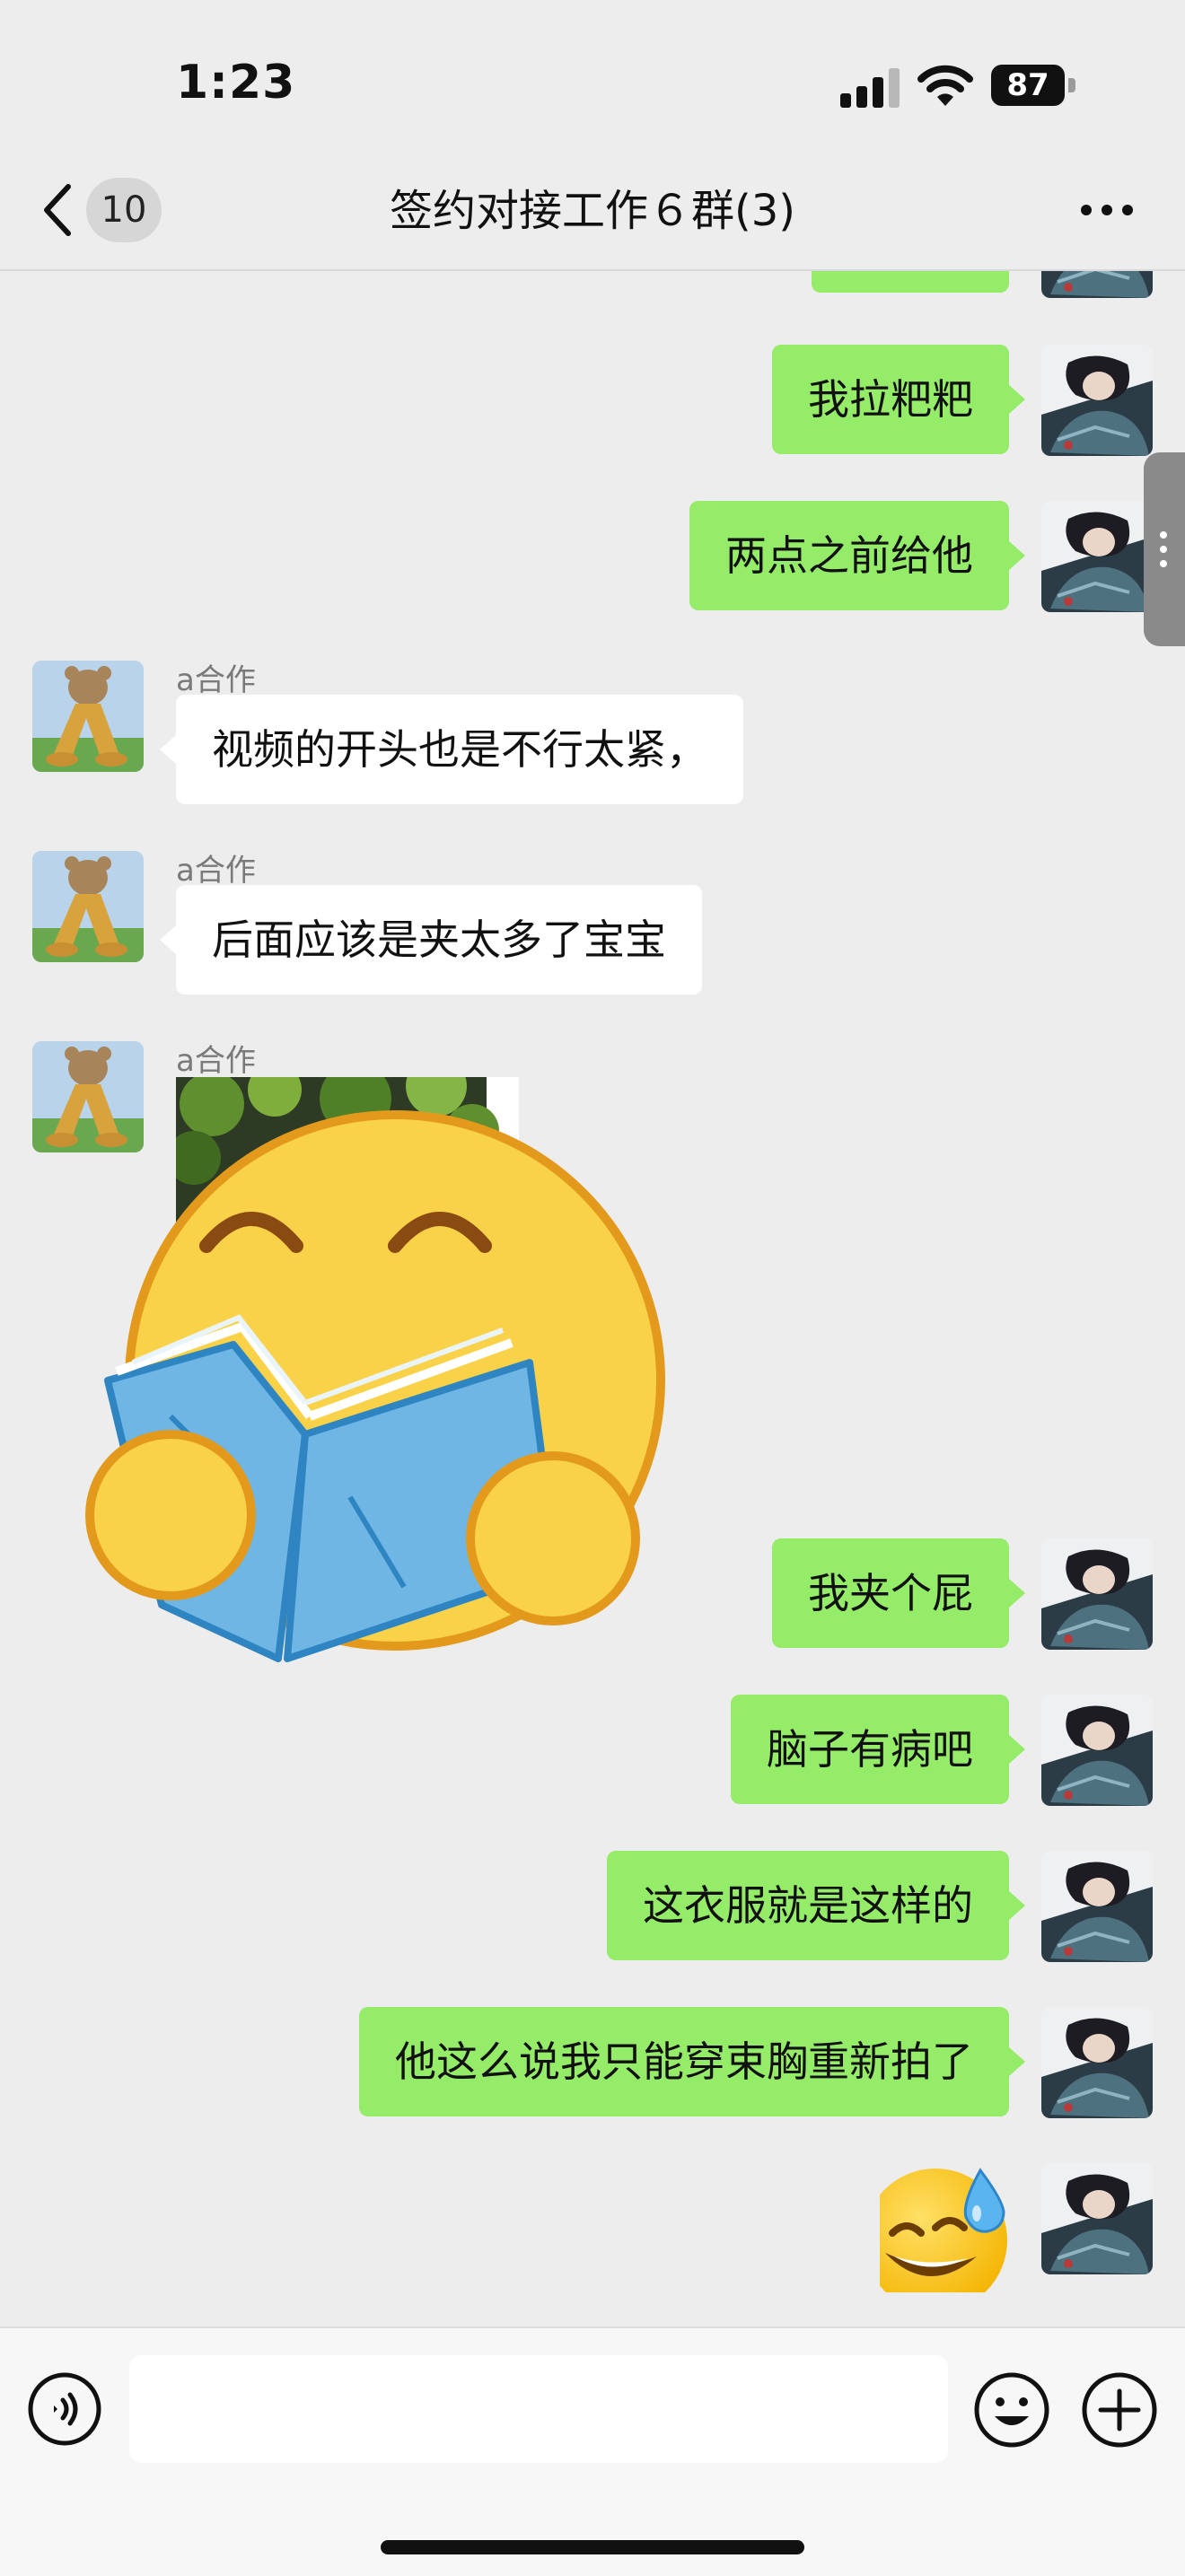  What do you see at coordinates (910, 281) in the screenshot?
I see `message-bubble` at bounding box center [910, 281].